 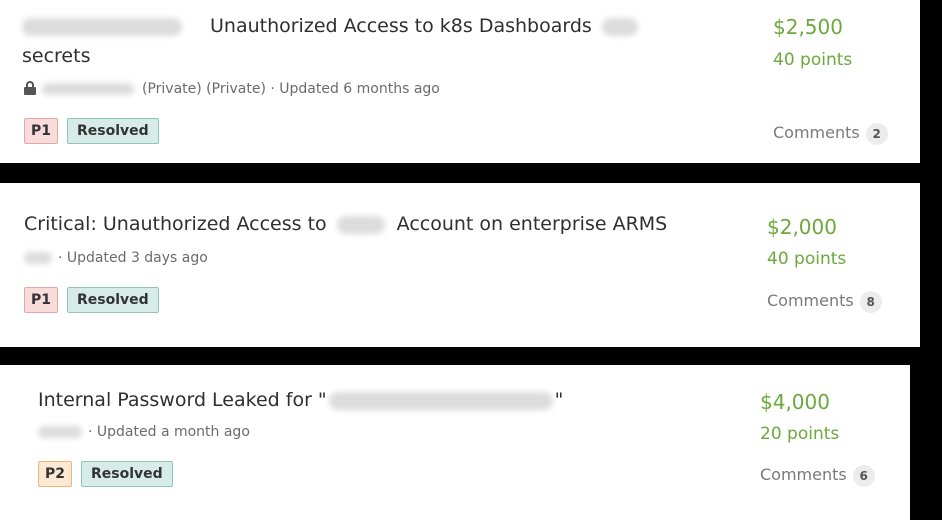 What do you see at coordinates (532, 224) in the screenshot?
I see `report-title-text: Account on enterprise ARMS` at bounding box center [532, 224].